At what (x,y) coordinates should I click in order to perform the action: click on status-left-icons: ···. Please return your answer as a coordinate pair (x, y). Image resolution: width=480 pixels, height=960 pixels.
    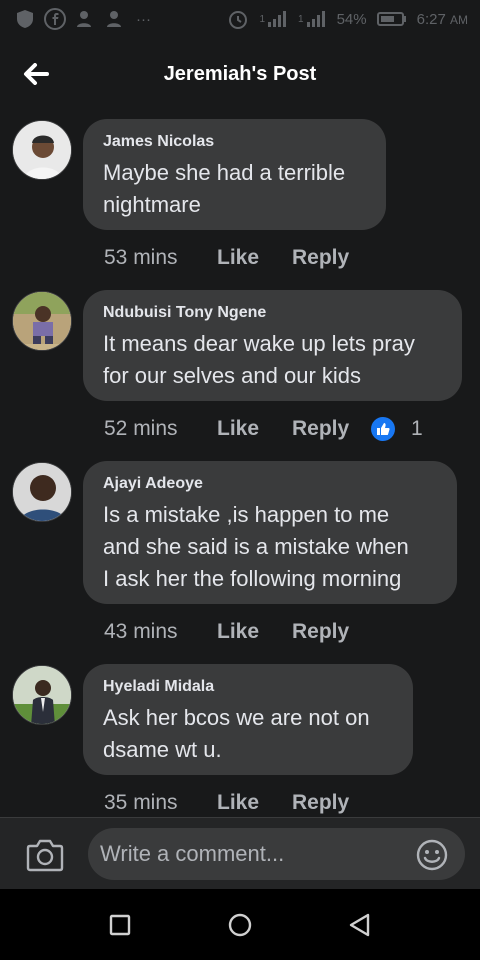
    Looking at the image, I should click on (83, 19).